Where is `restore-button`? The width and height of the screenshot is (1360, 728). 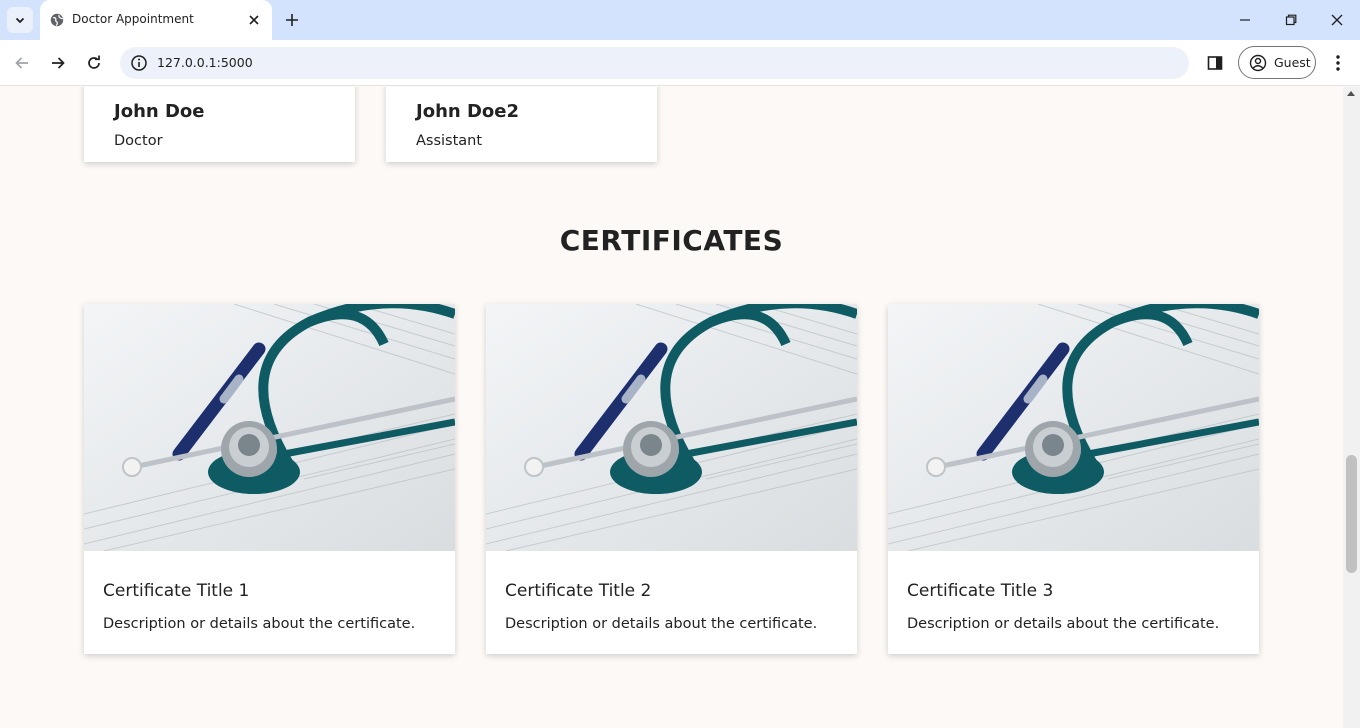
restore-button is located at coordinates (1291, 20).